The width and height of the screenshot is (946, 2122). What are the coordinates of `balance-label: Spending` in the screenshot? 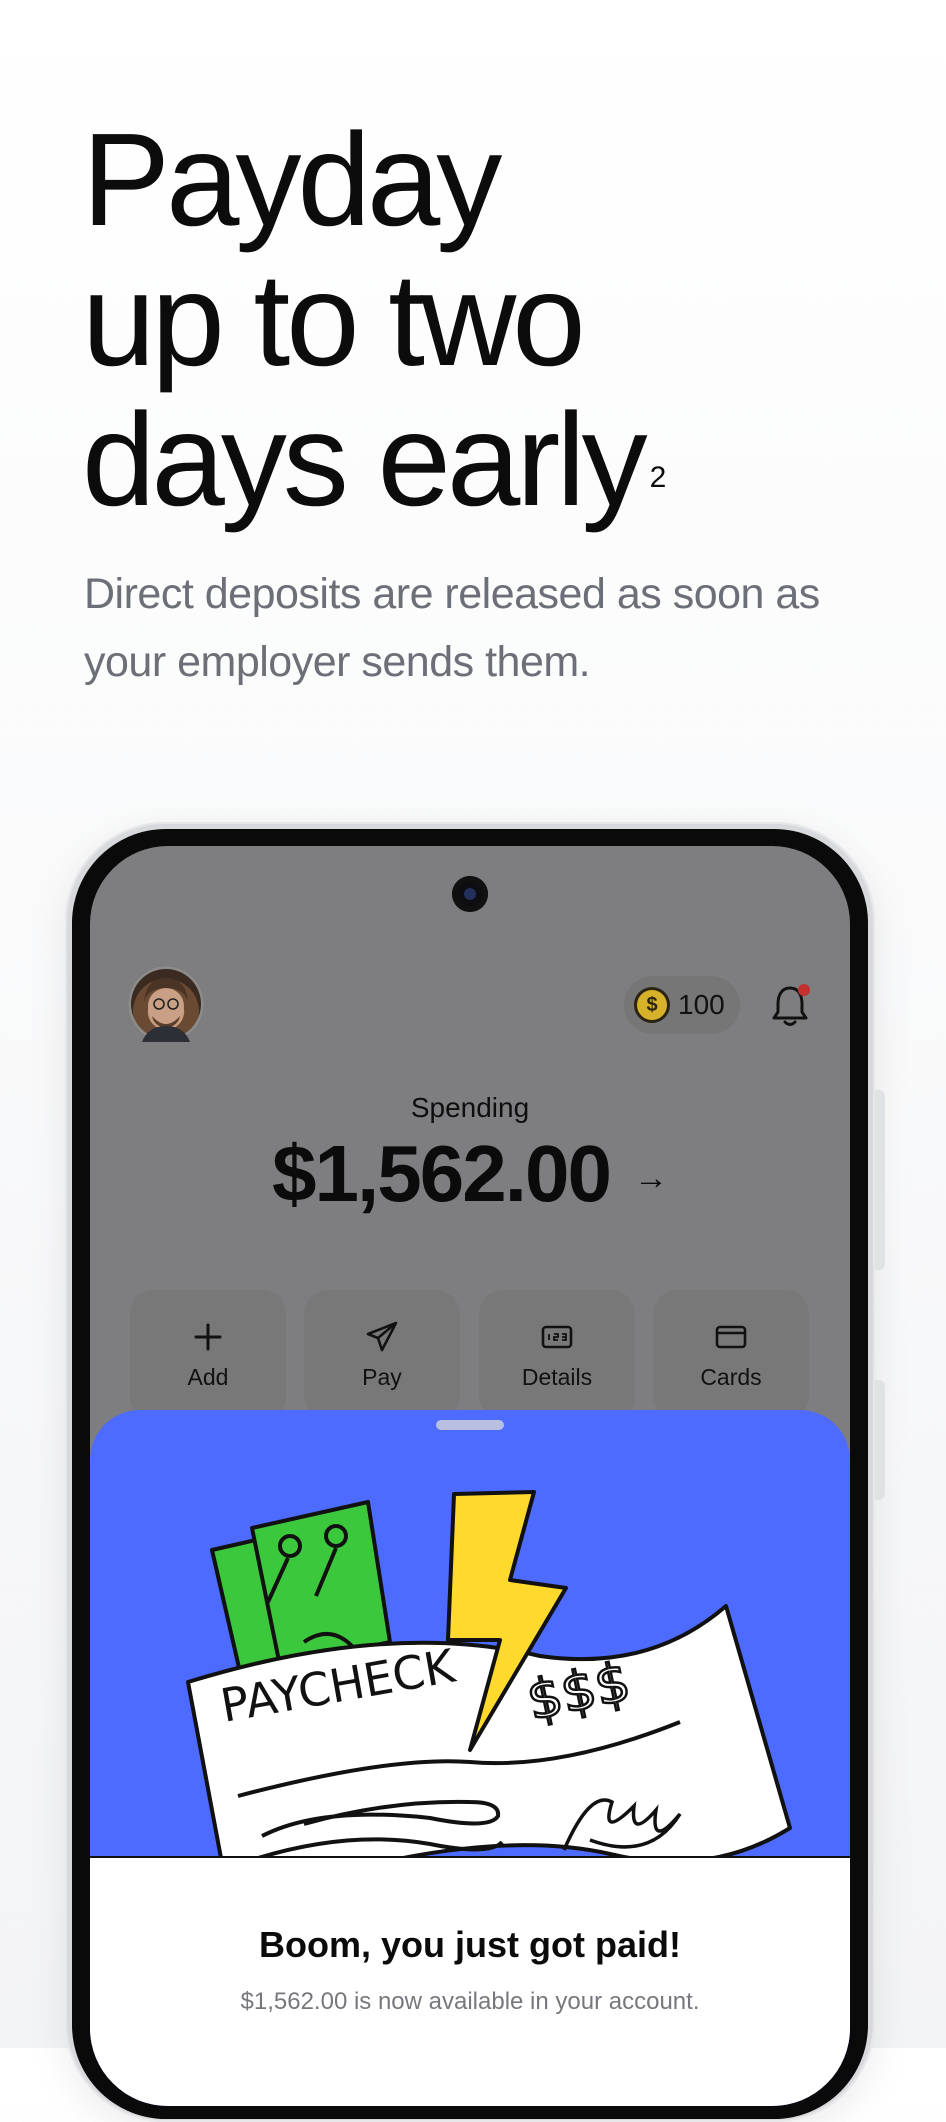 It's located at (470, 1107).